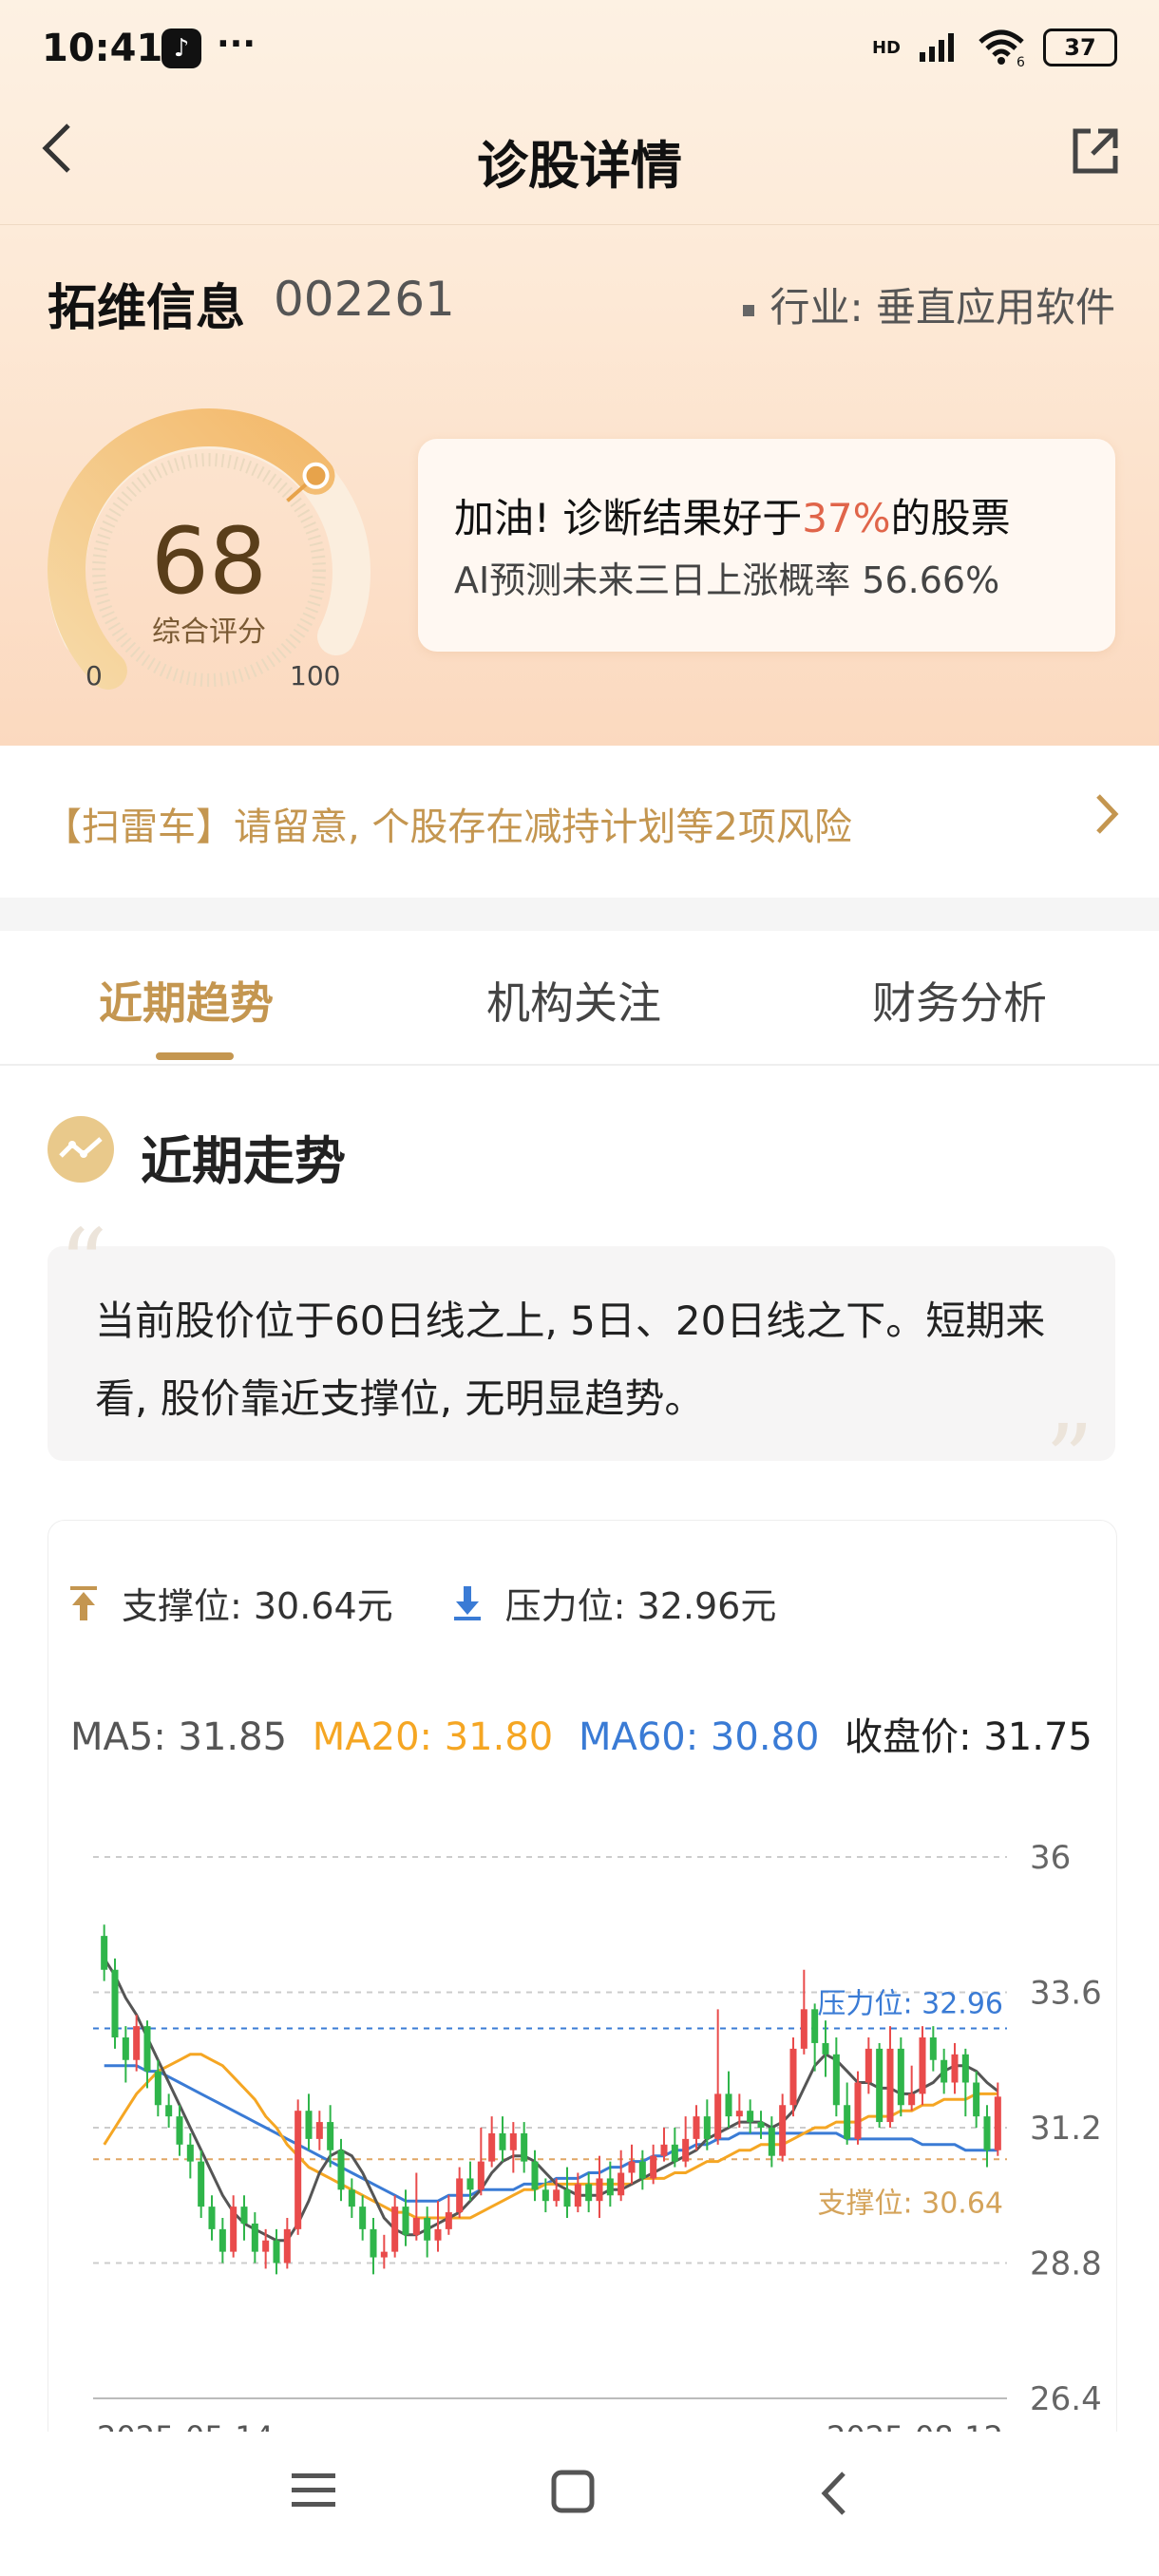 The height and width of the screenshot is (2576, 1159). Describe the element at coordinates (640, 1606) in the screenshot. I see `pressure-text: 压力位: 32.96元` at that location.